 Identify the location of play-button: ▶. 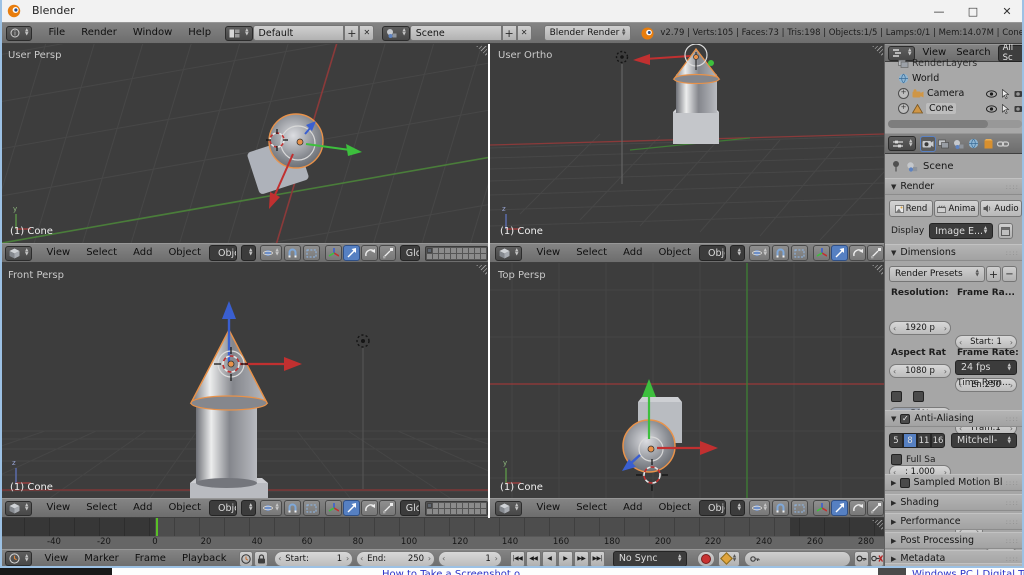
(565, 558).